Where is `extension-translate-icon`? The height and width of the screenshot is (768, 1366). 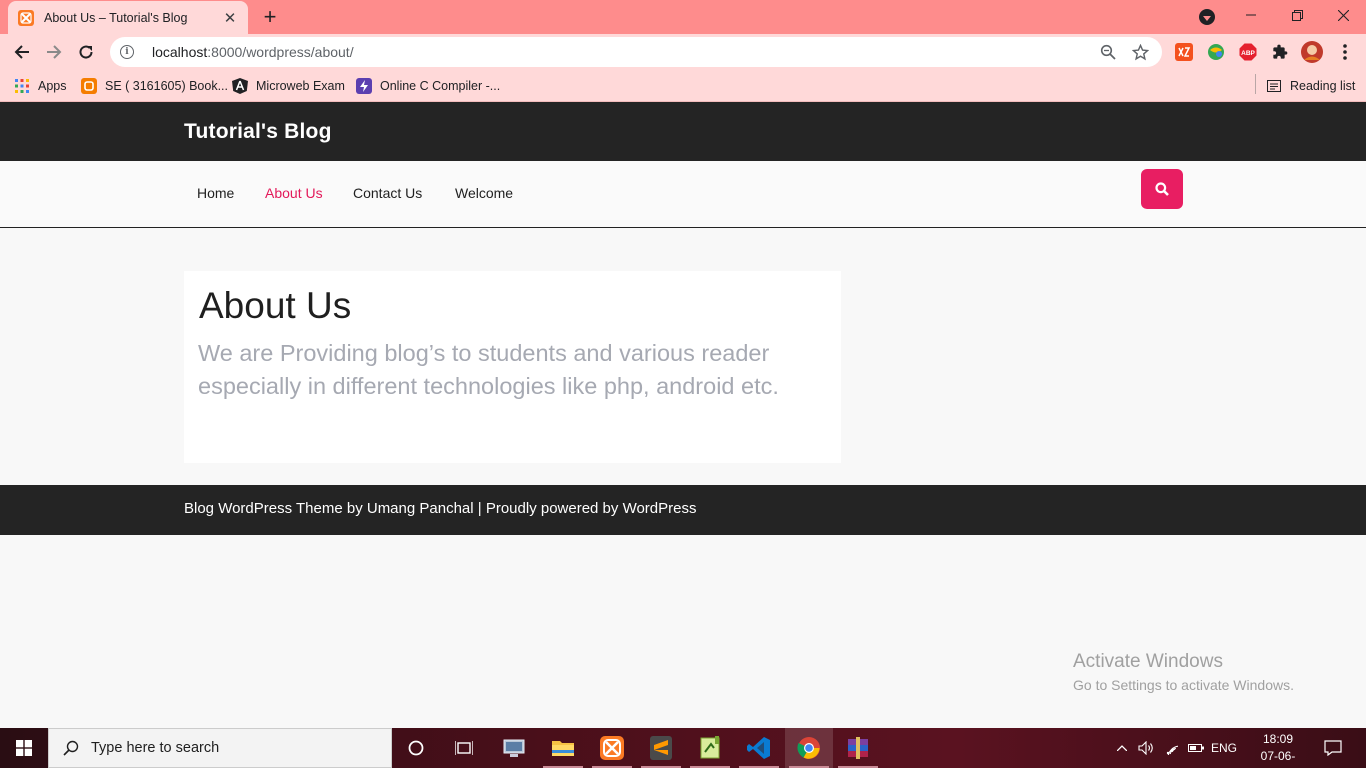 extension-translate-icon is located at coordinates (1184, 52).